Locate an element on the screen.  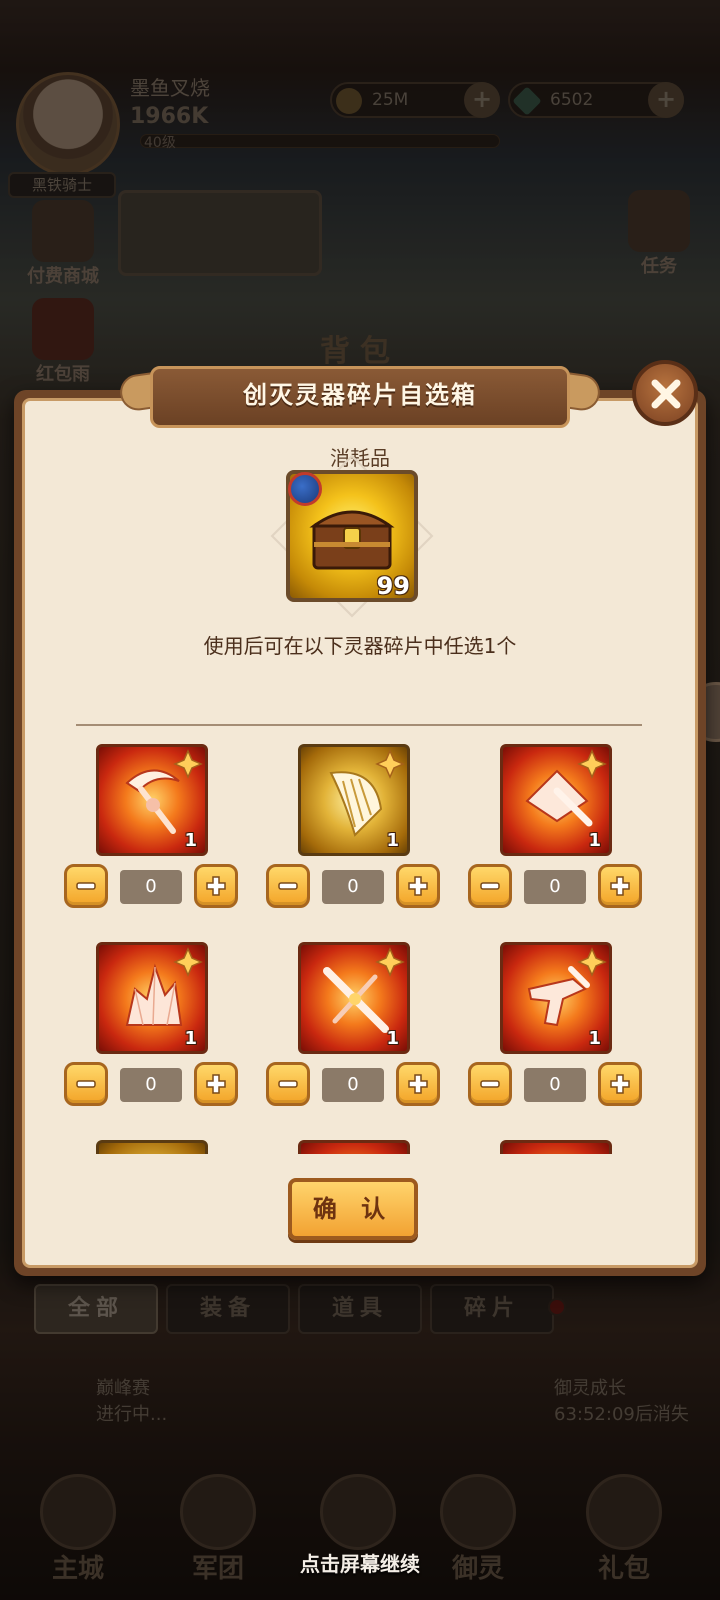
dialog-title-plate: 创灭灵器碎片自选箱 is located at coordinates (360, 399).